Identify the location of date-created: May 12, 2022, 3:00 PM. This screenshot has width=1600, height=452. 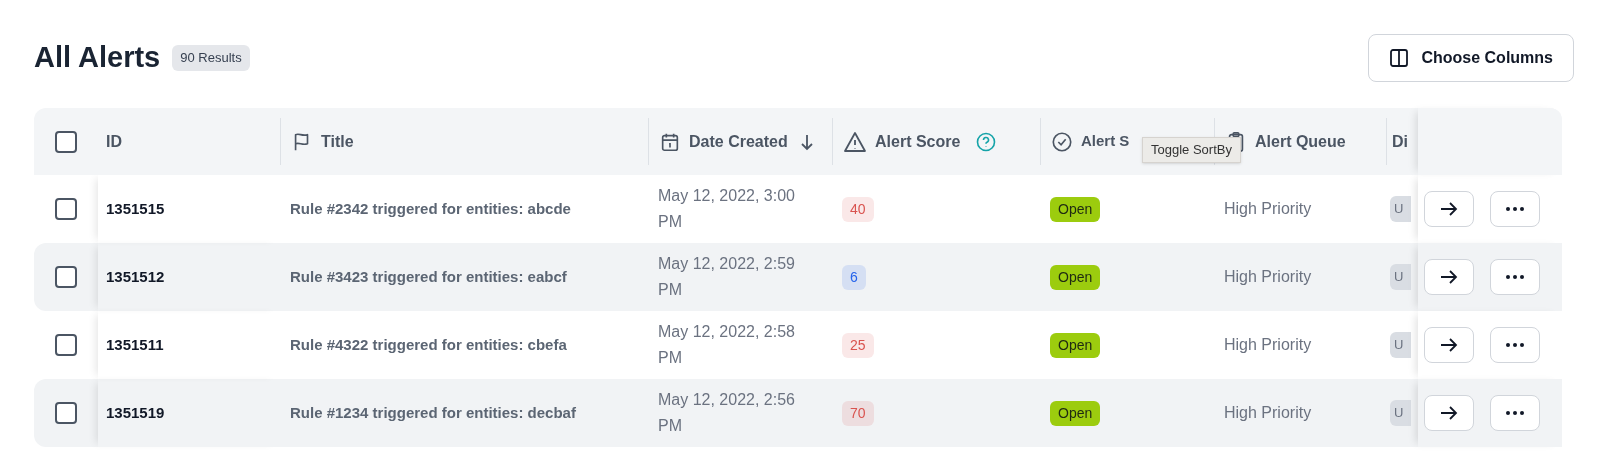
(727, 209).